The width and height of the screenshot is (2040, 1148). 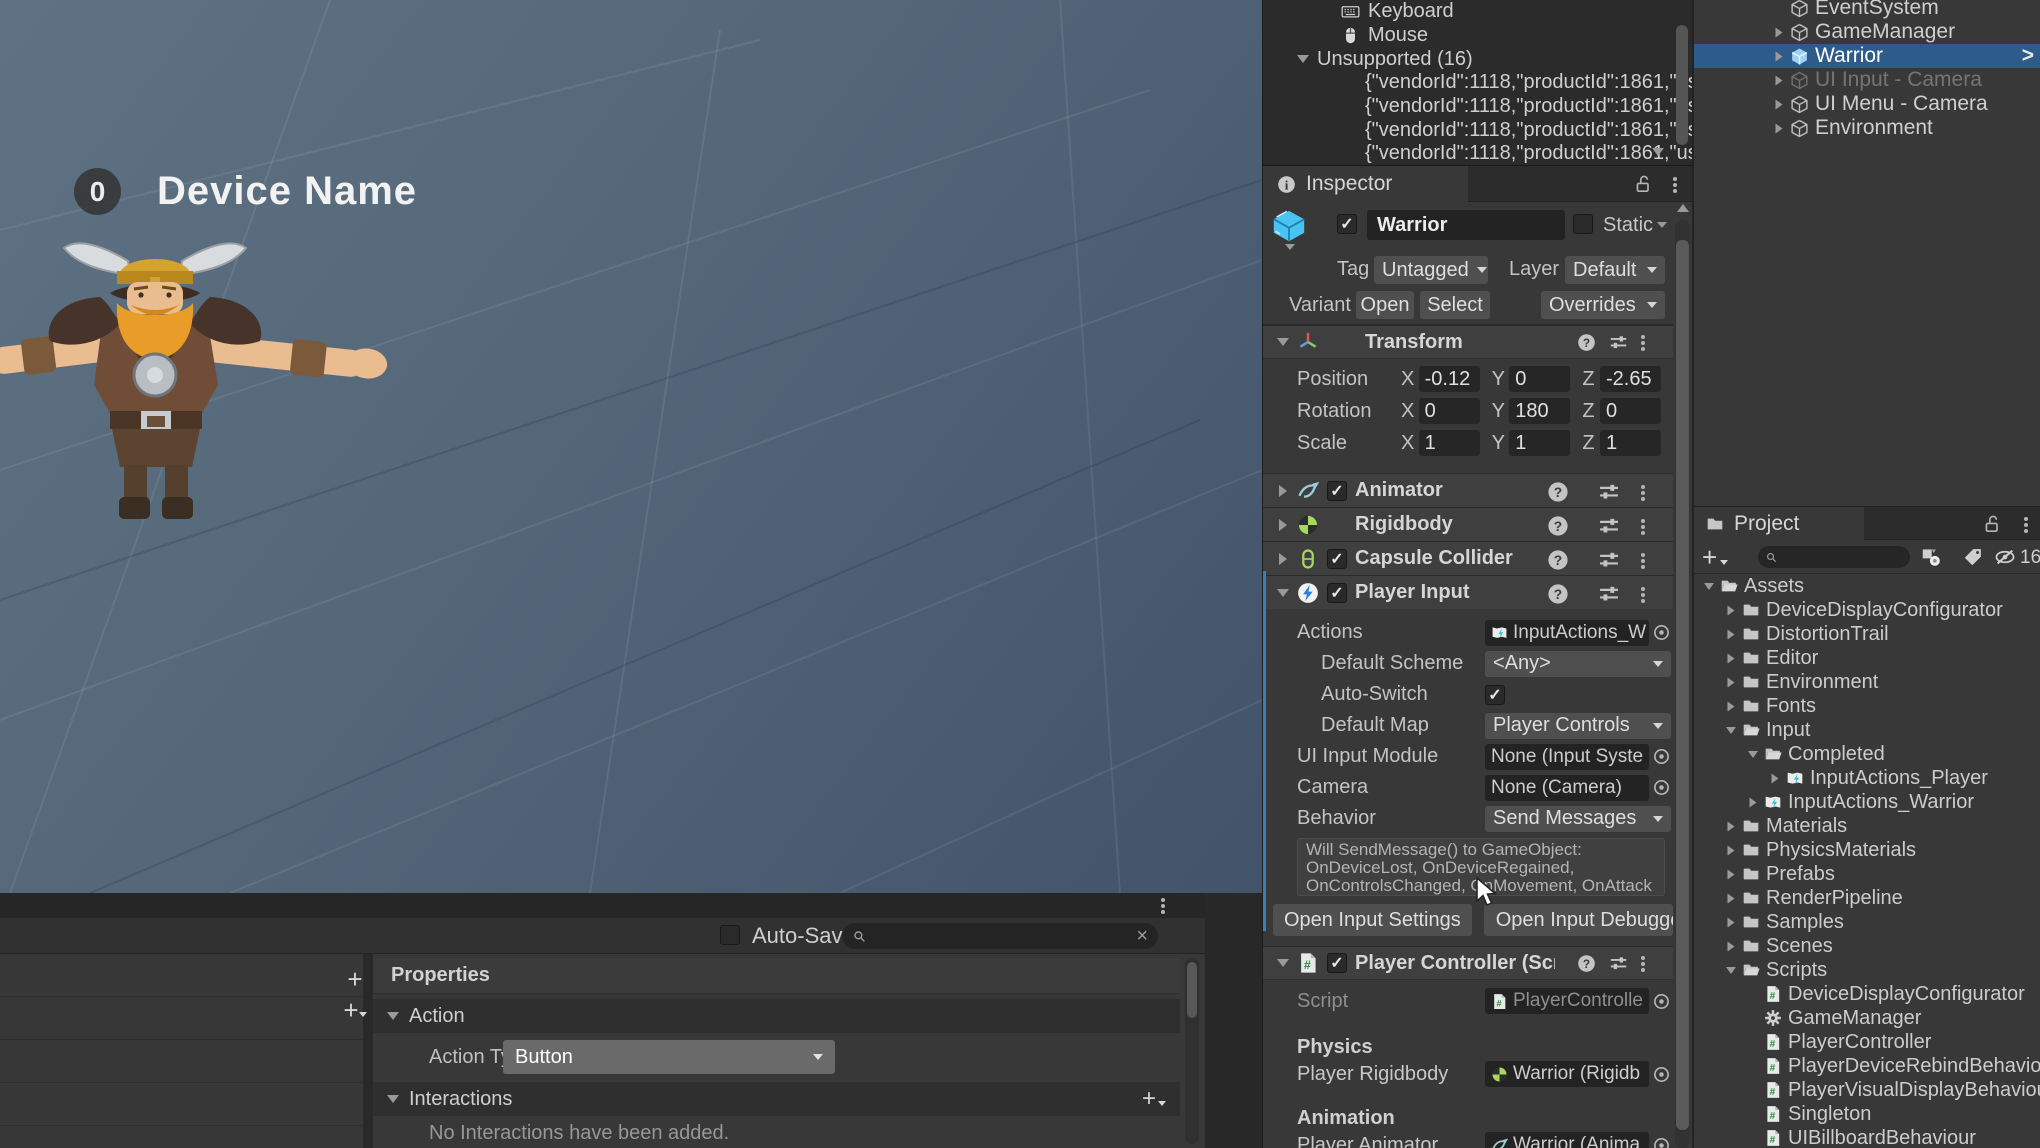 I want to click on project-tree-item: Fonts, so click(x=1867, y=706).